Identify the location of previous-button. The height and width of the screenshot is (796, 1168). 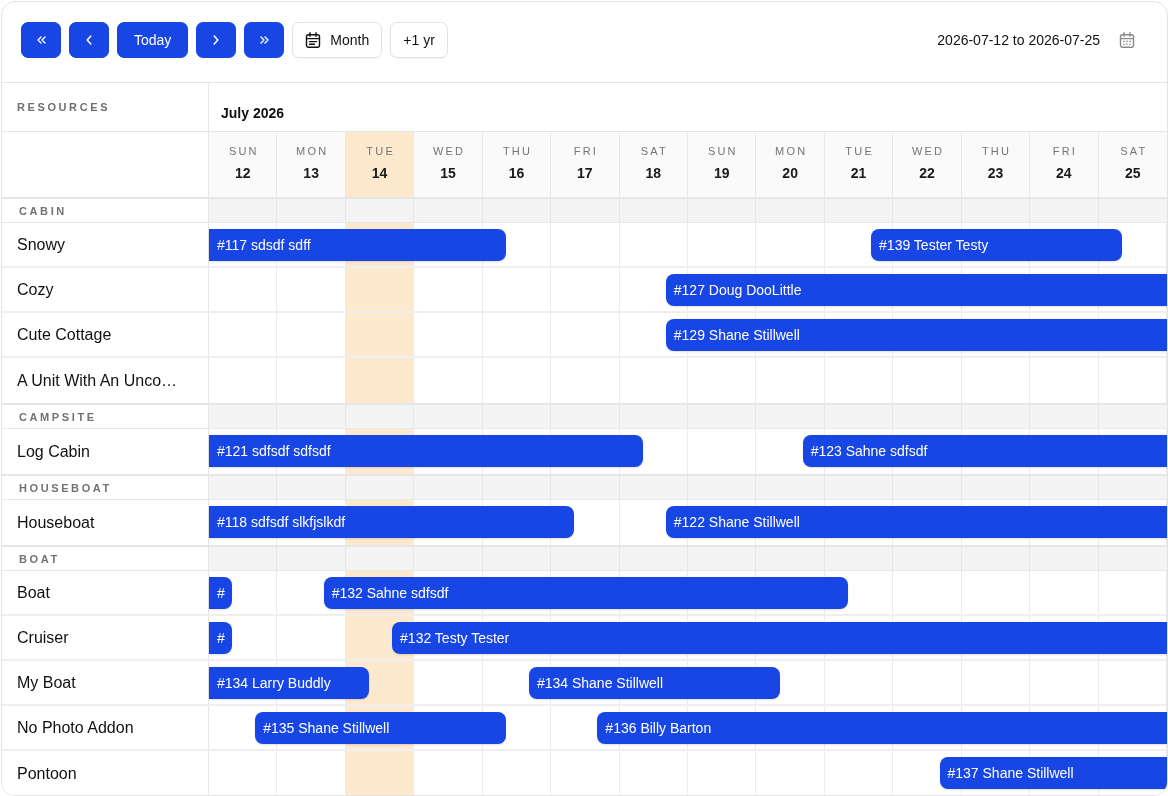
(89, 40).